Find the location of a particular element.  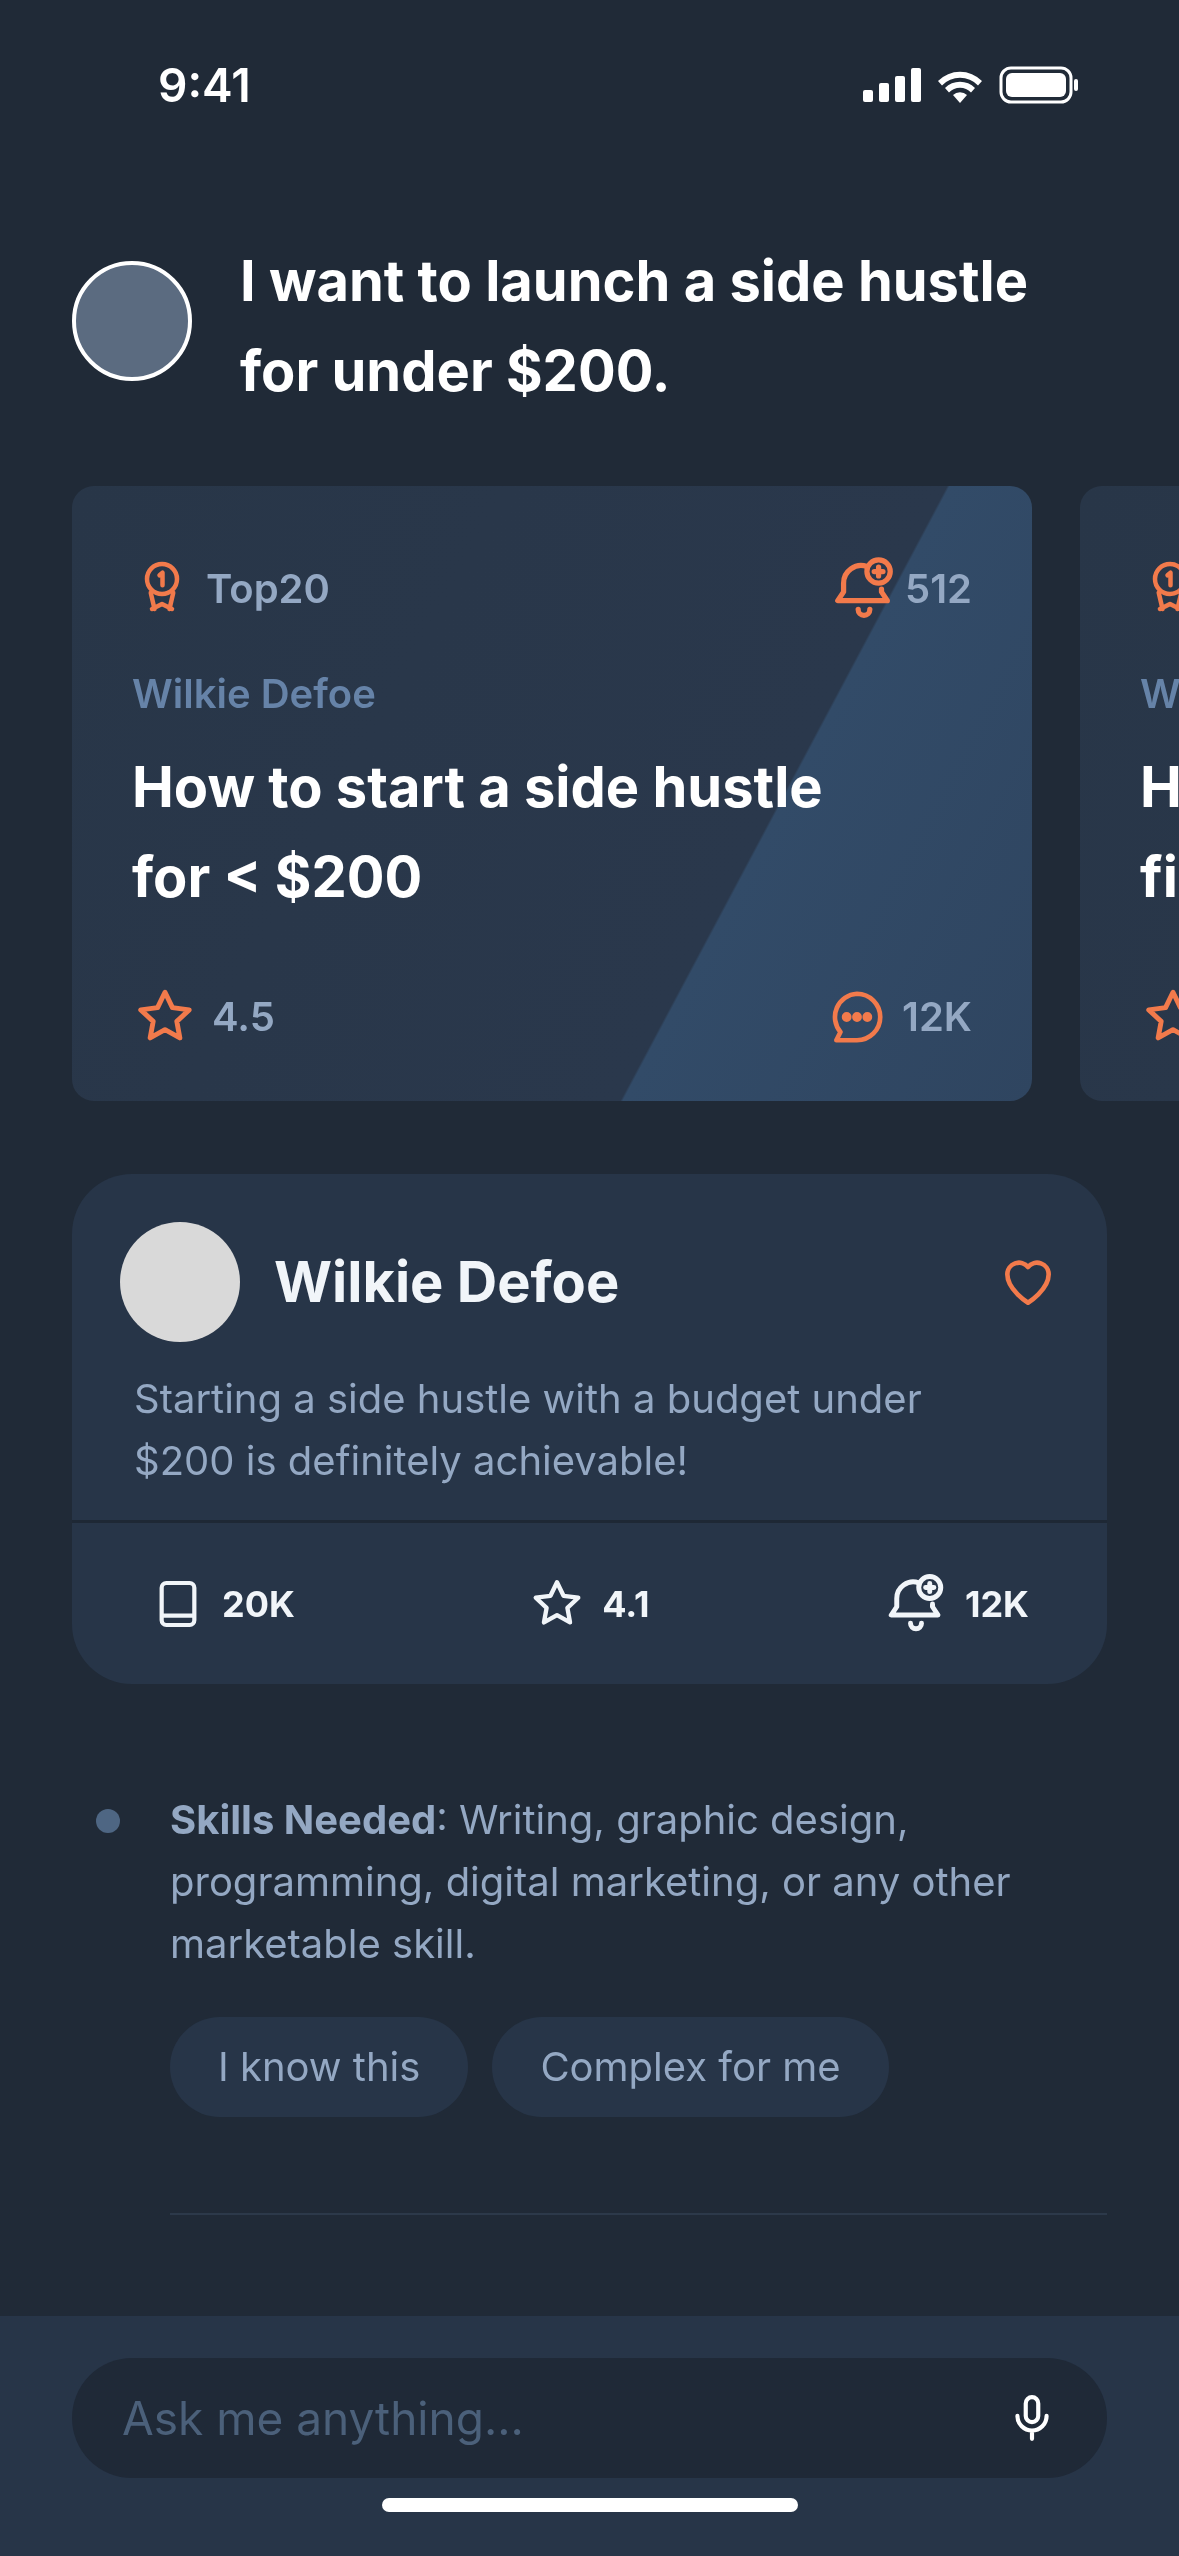

stat-value: 20K is located at coordinates (258, 1604).